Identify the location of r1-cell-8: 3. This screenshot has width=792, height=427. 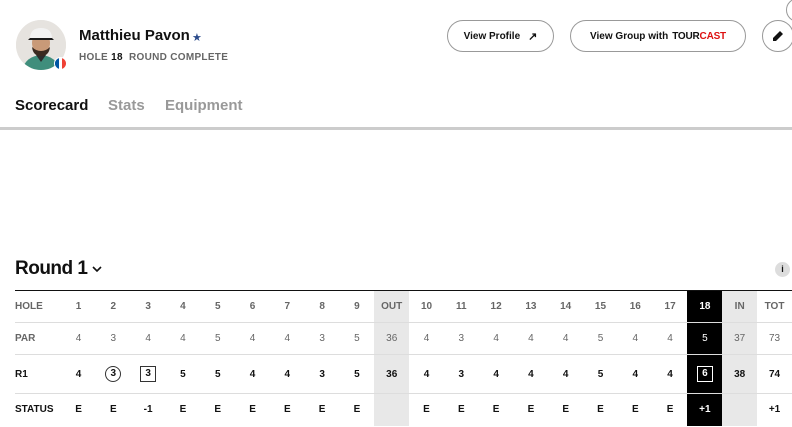
(322, 374).